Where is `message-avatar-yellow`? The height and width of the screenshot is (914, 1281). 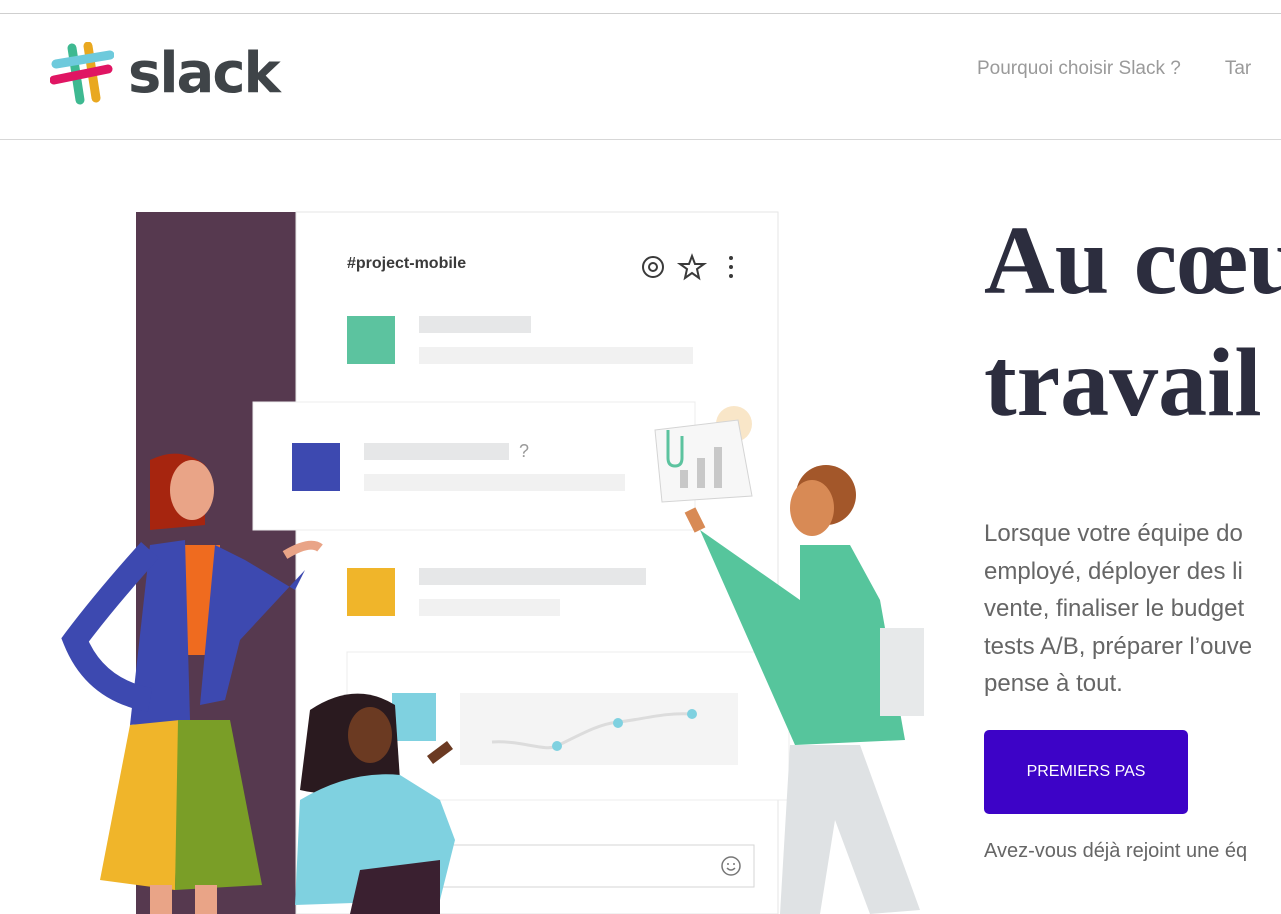
message-avatar-yellow is located at coordinates (371, 592).